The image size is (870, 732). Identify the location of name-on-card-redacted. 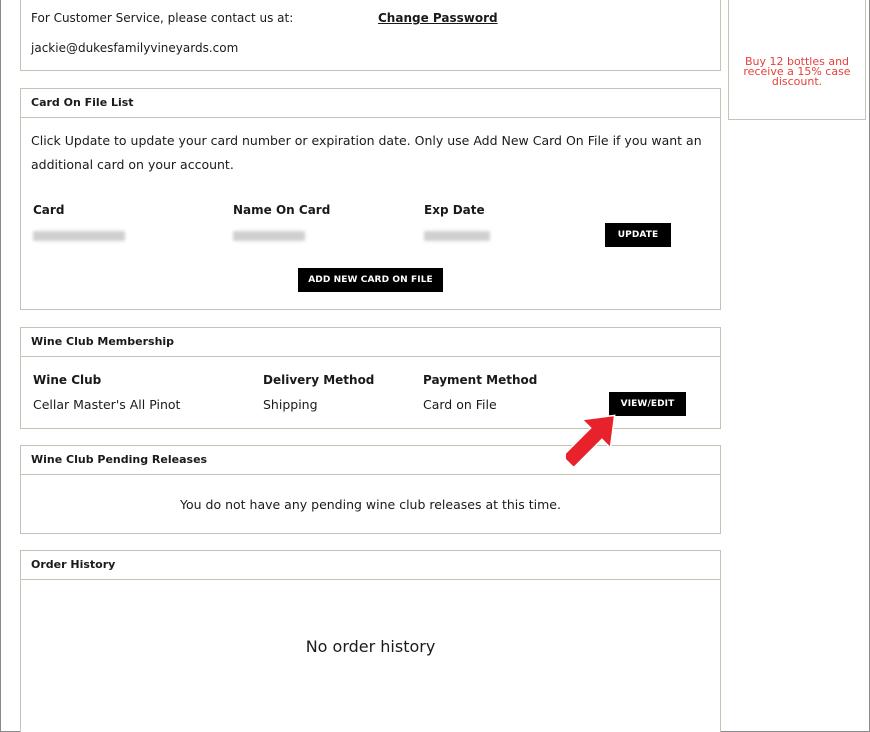
(269, 236).